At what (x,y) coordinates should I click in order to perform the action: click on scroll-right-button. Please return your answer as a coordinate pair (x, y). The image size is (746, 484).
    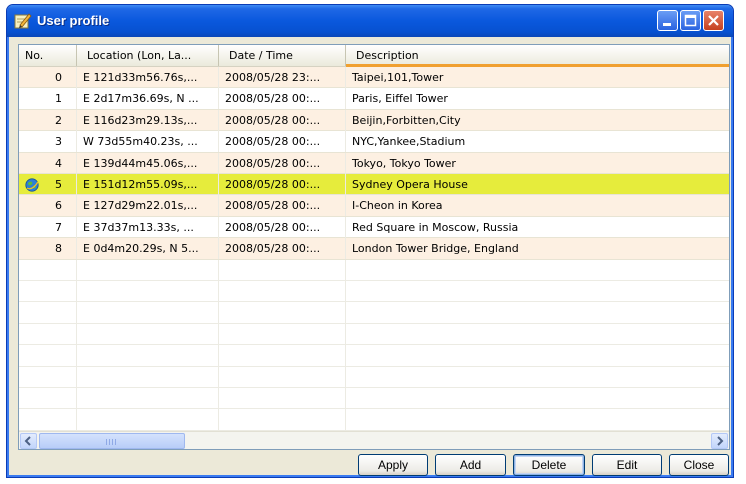
    Looking at the image, I should click on (719, 441).